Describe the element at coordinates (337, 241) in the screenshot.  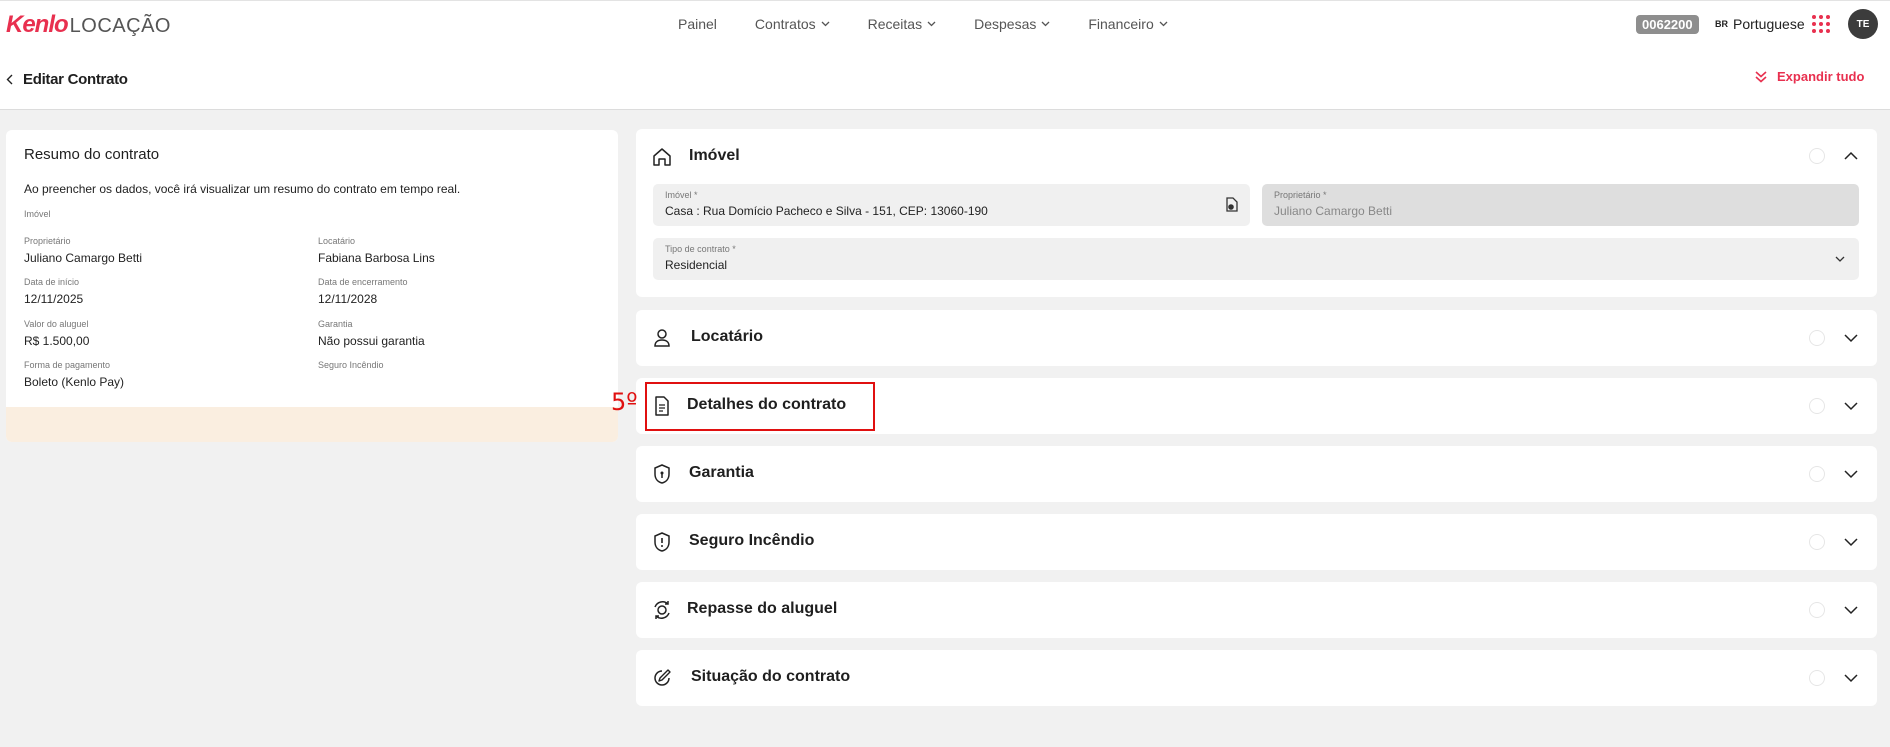
I see `field-label: Locatário` at that location.